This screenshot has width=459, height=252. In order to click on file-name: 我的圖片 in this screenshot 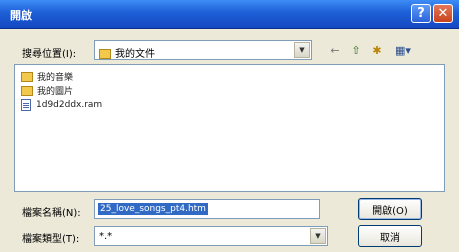, I will do `click(55, 92)`.